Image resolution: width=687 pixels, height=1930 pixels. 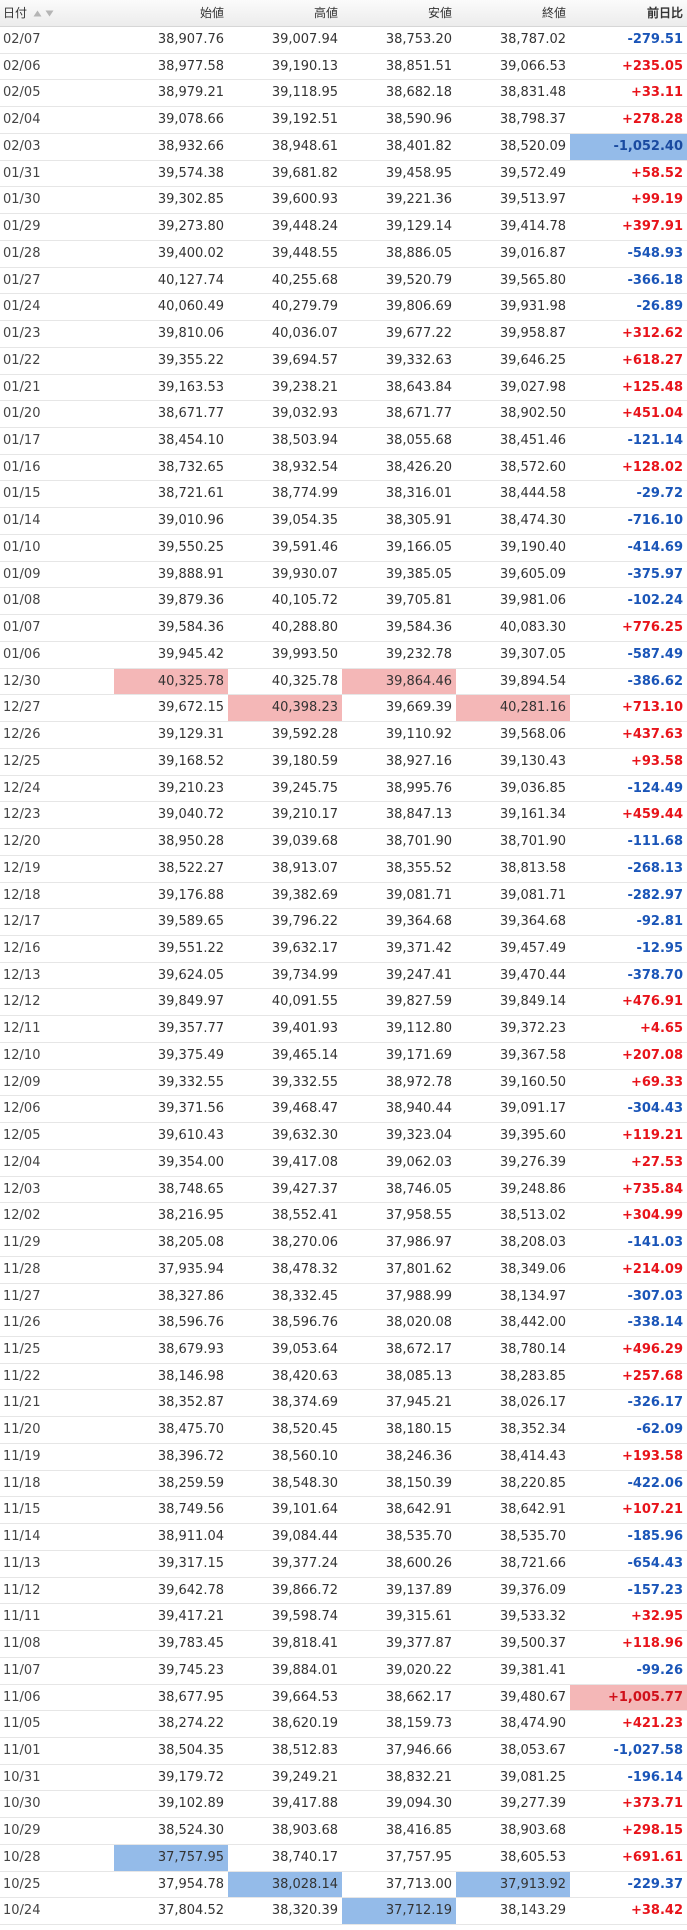 I want to click on high-cell: 40,398.23, so click(x=285, y=708).